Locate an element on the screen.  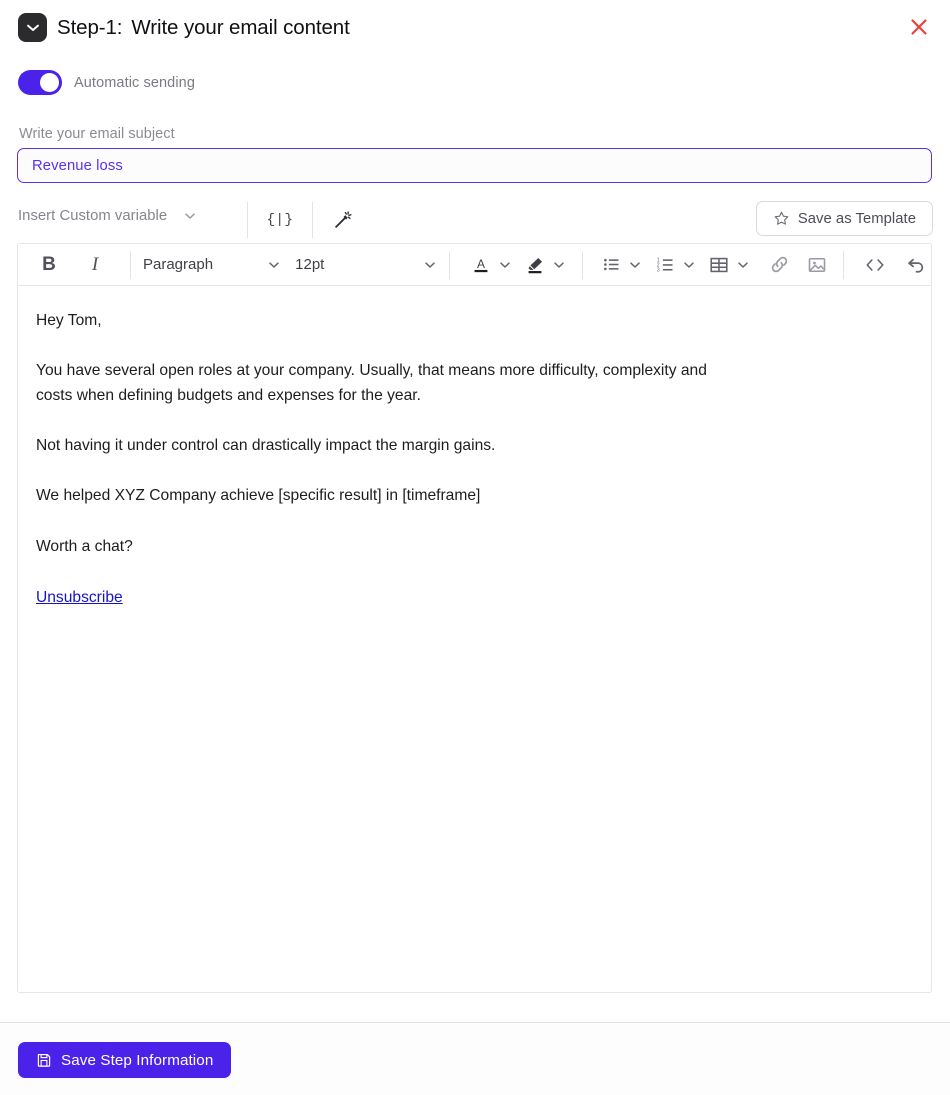
highlight-color-chevron-down-icon is located at coordinates (559, 265).